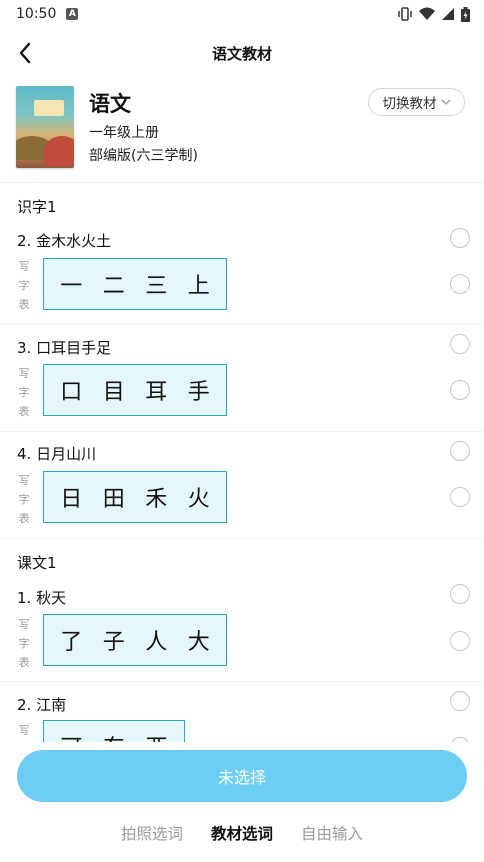  What do you see at coordinates (71, 642) in the screenshot?
I see `char: 了` at bounding box center [71, 642].